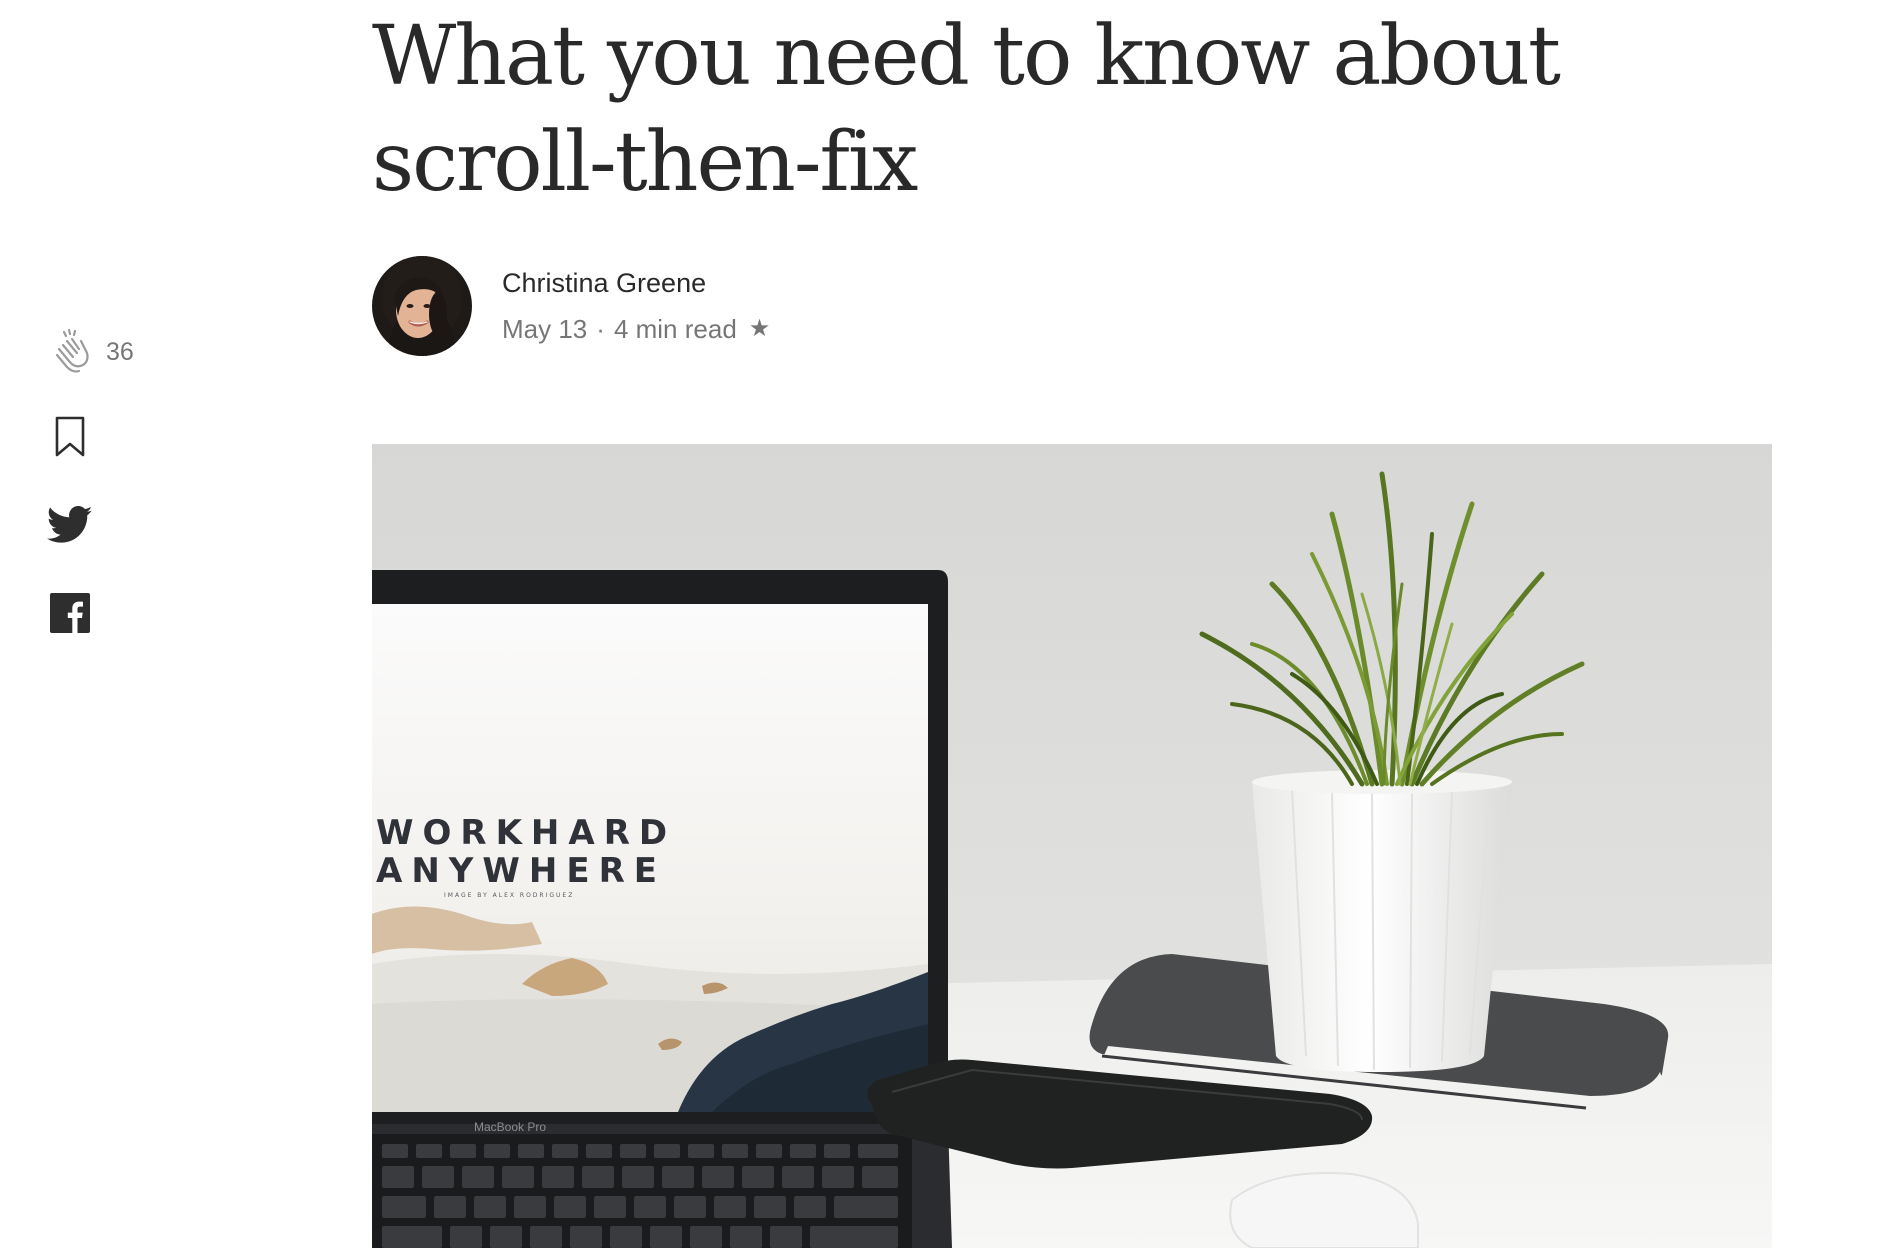 The image size is (1894, 1248). Describe the element at coordinates (526, 833) in the screenshot. I see `laptop-screen-line-1: WORKHARD` at that location.